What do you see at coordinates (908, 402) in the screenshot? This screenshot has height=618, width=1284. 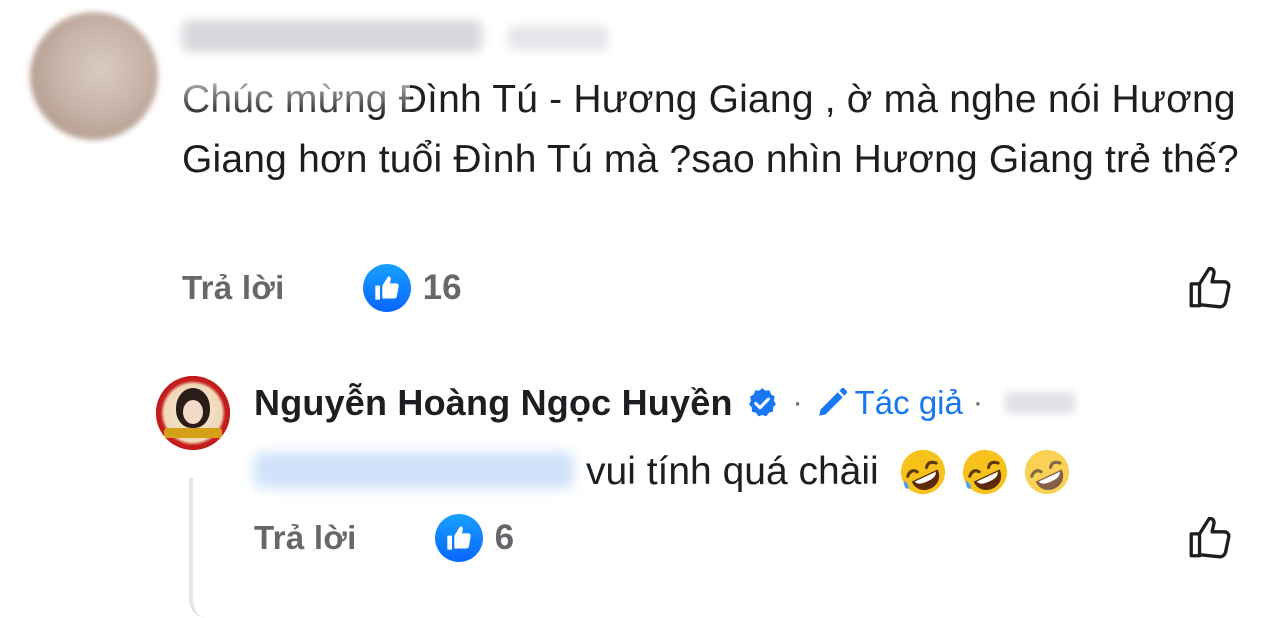 I see `author-tag-label: Tác giả` at bounding box center [908, 402].